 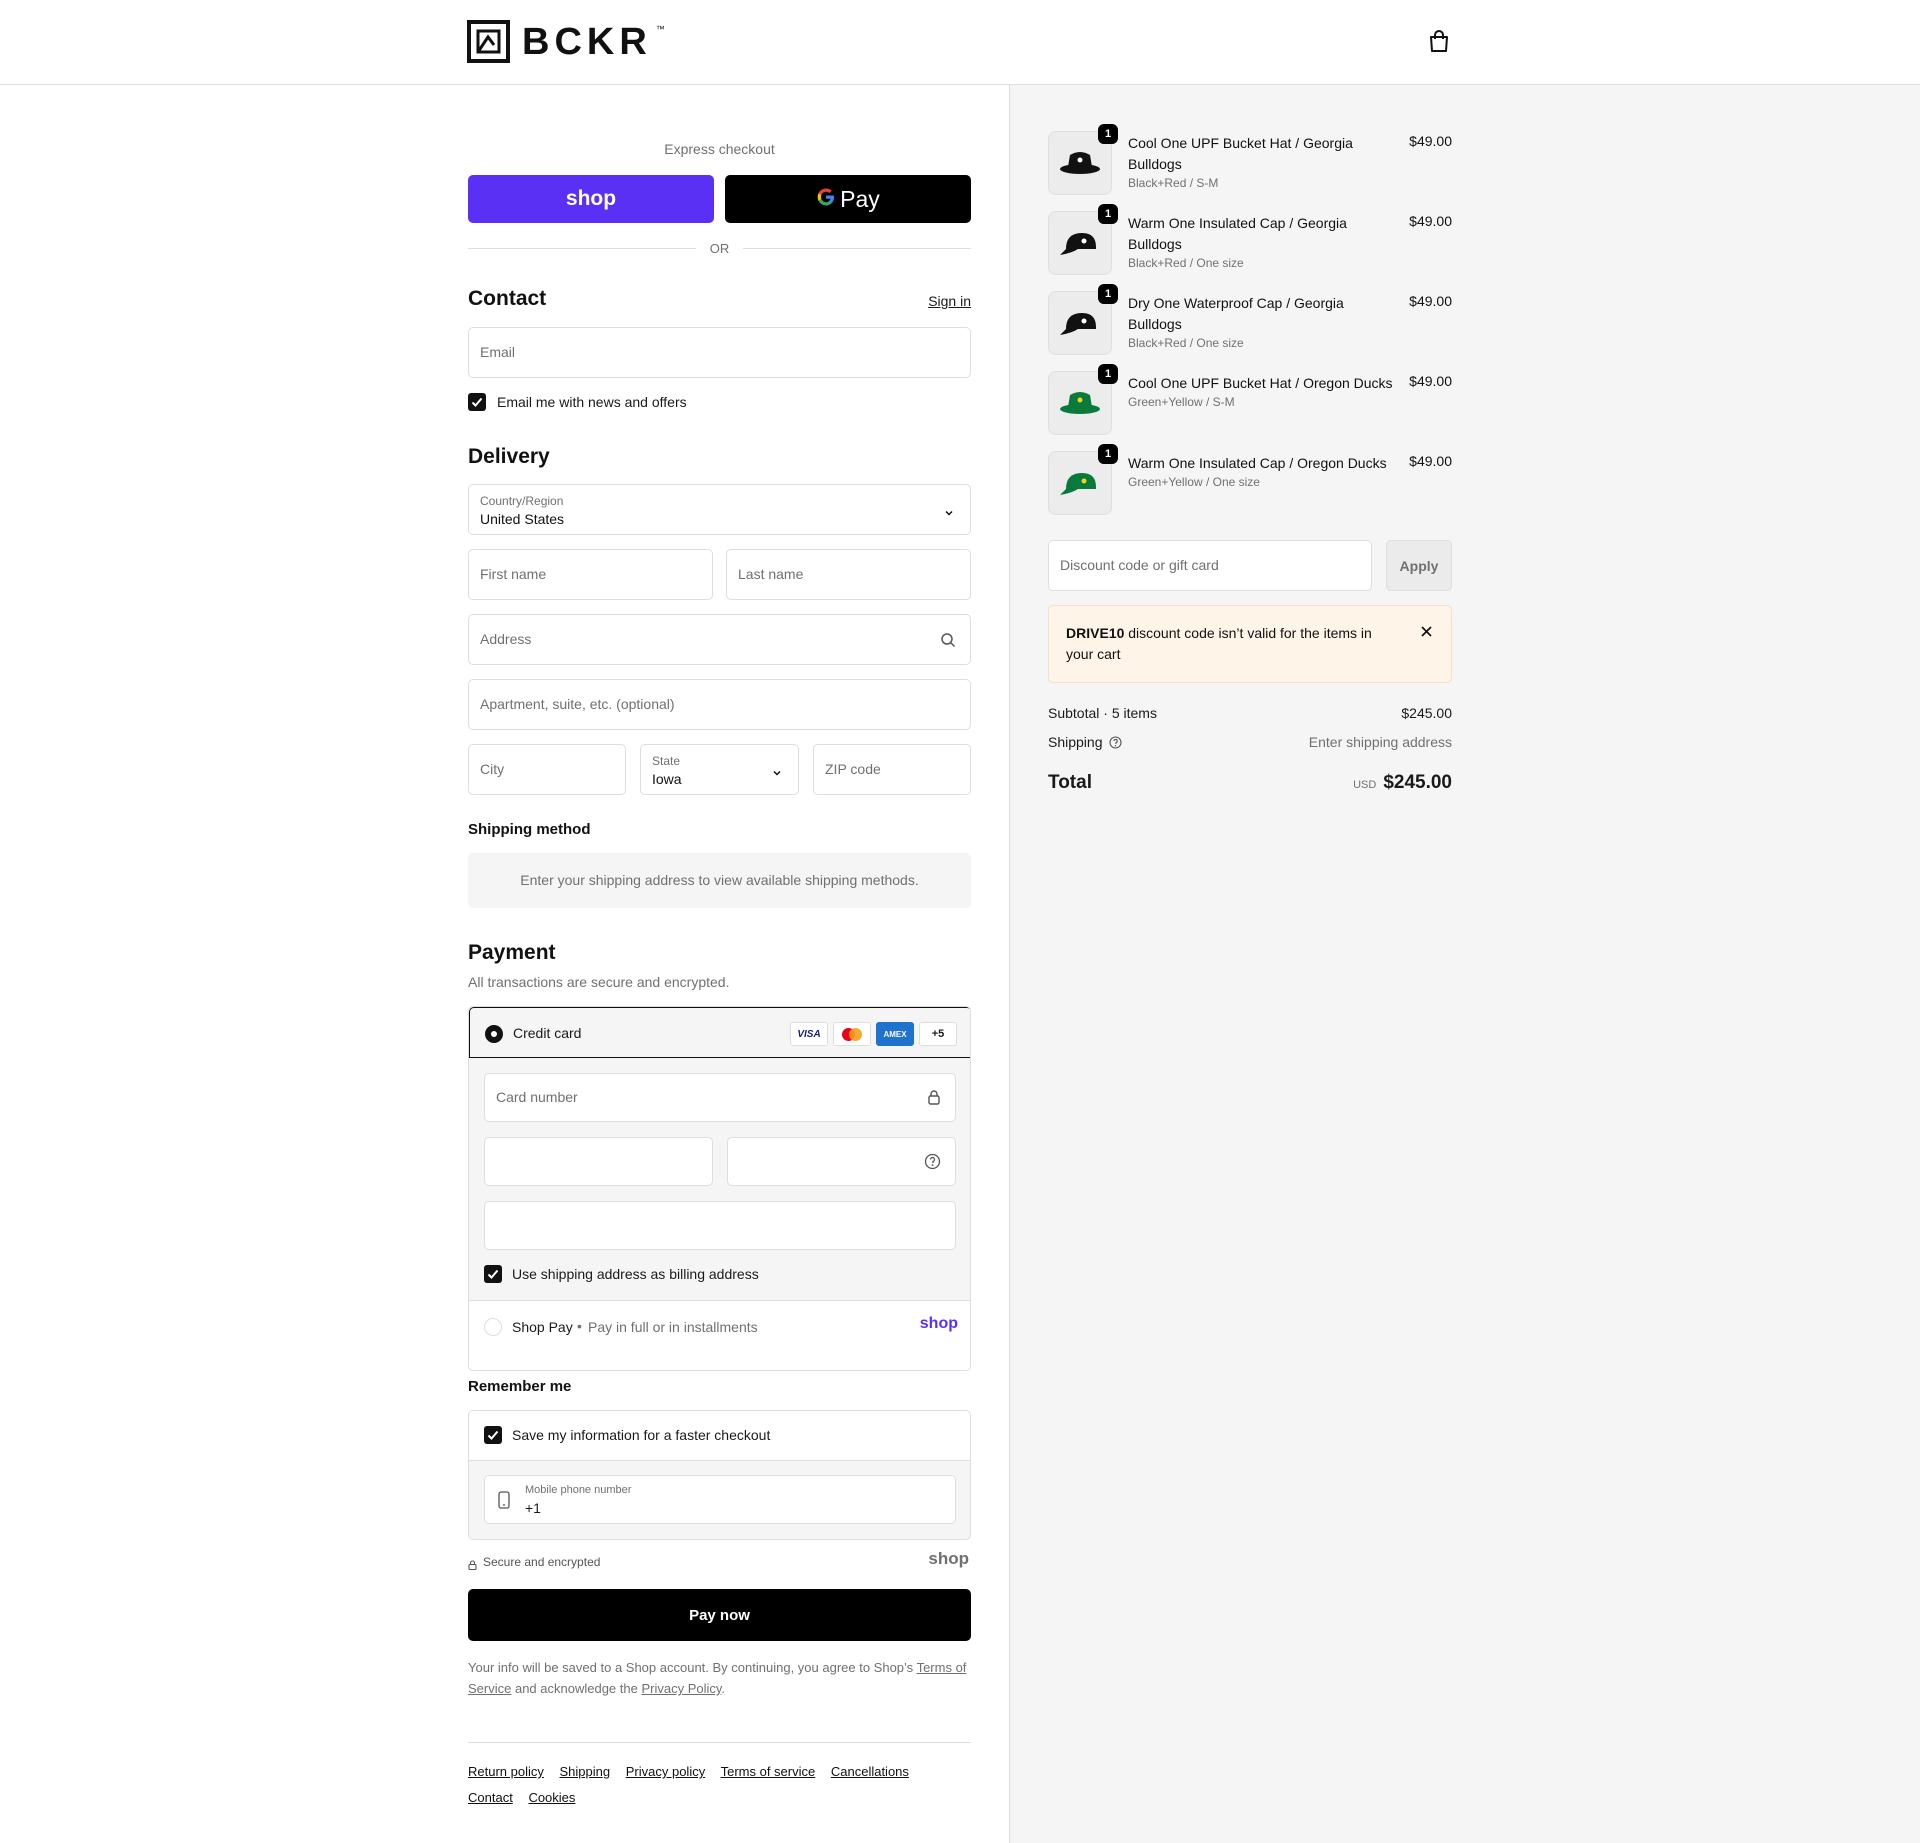 What do you see at coordinates (547, 769) in the screenshot?
I see `city-field: City` at bounding box center [547, 769].